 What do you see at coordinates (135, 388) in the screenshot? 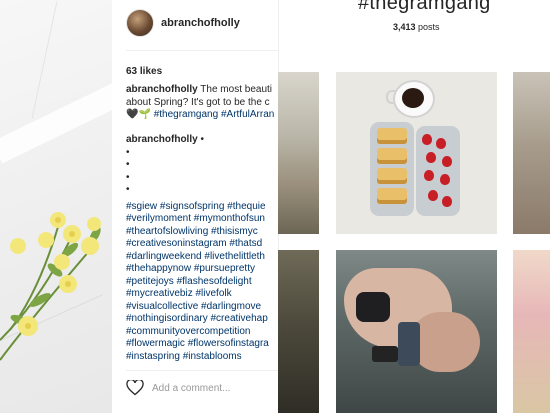
I see `heart-icon` at bounding box center [135, 388].